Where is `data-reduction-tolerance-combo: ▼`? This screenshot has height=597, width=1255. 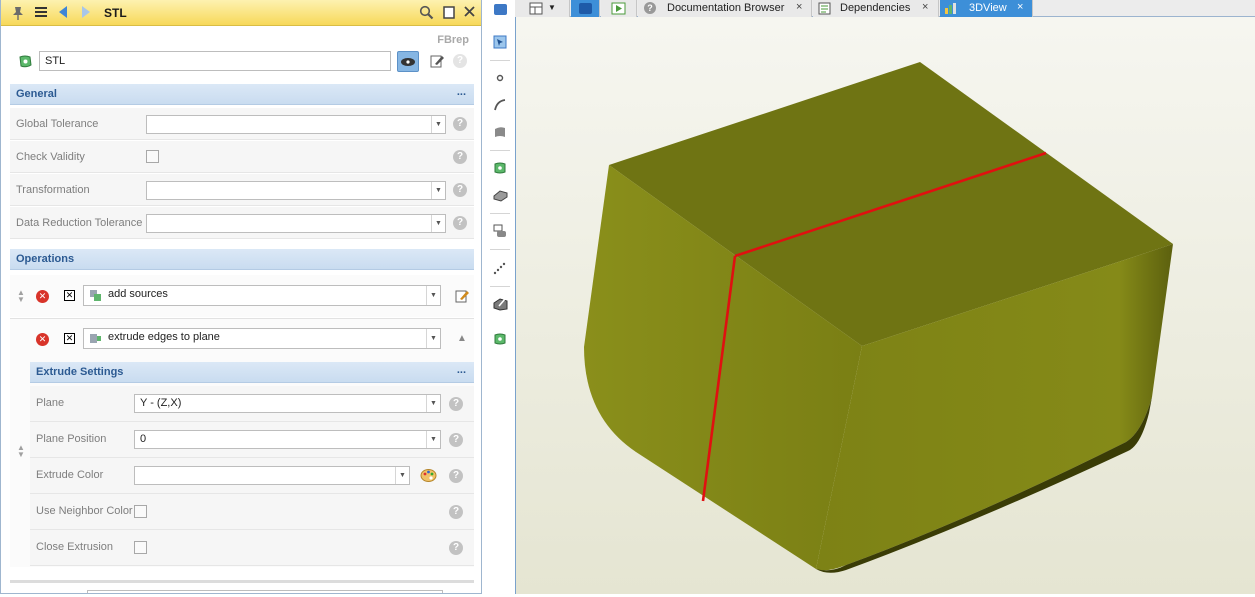 data-reduction-tolerance-combo: ▼ is located at coordinates (296, 223).